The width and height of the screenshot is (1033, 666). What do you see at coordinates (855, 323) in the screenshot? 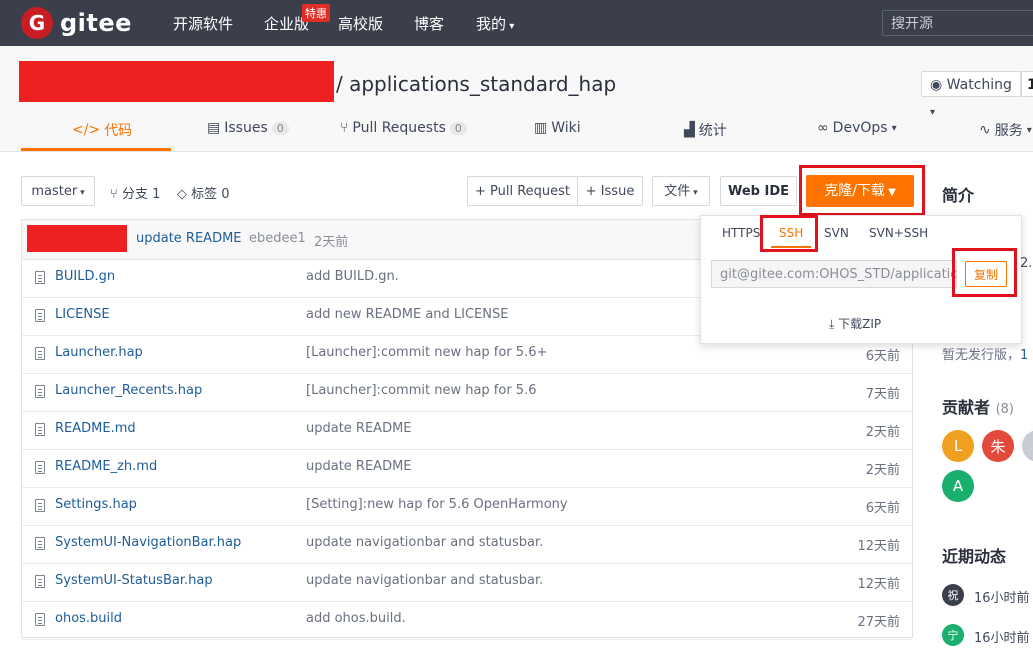
I see `download-zip-link: ⤓ 下载ZIP` at bounding box center [855, 323].